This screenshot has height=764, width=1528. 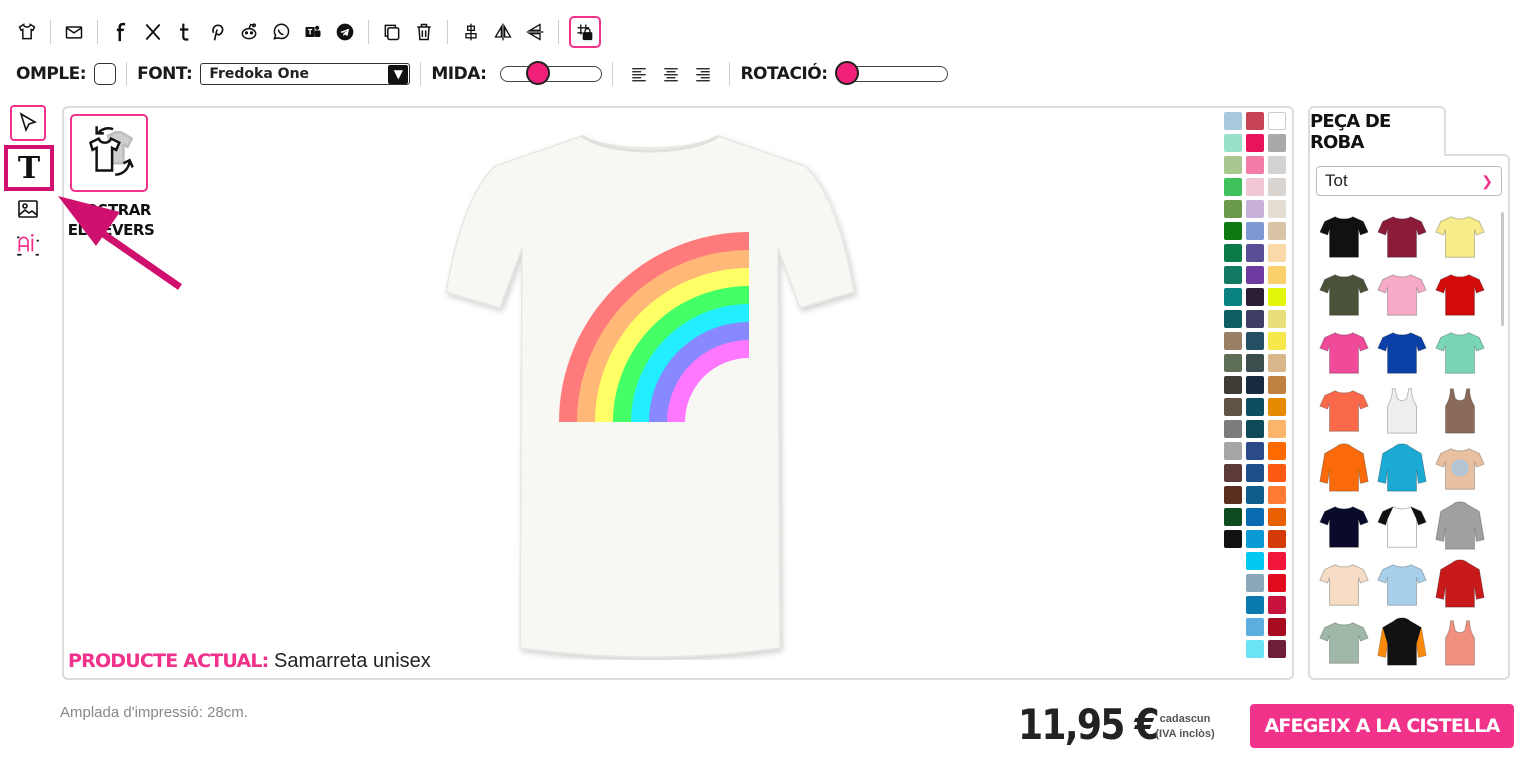 I want to click on align-center-icon, so click(x=471, y=32).